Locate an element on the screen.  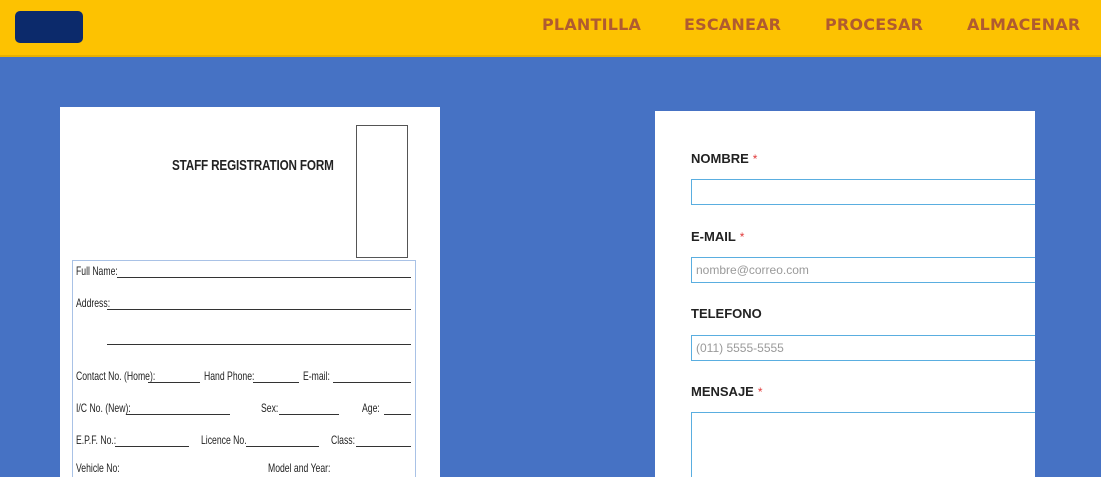
paper-field-email: E-mail: is located at coordinates (316, 376).